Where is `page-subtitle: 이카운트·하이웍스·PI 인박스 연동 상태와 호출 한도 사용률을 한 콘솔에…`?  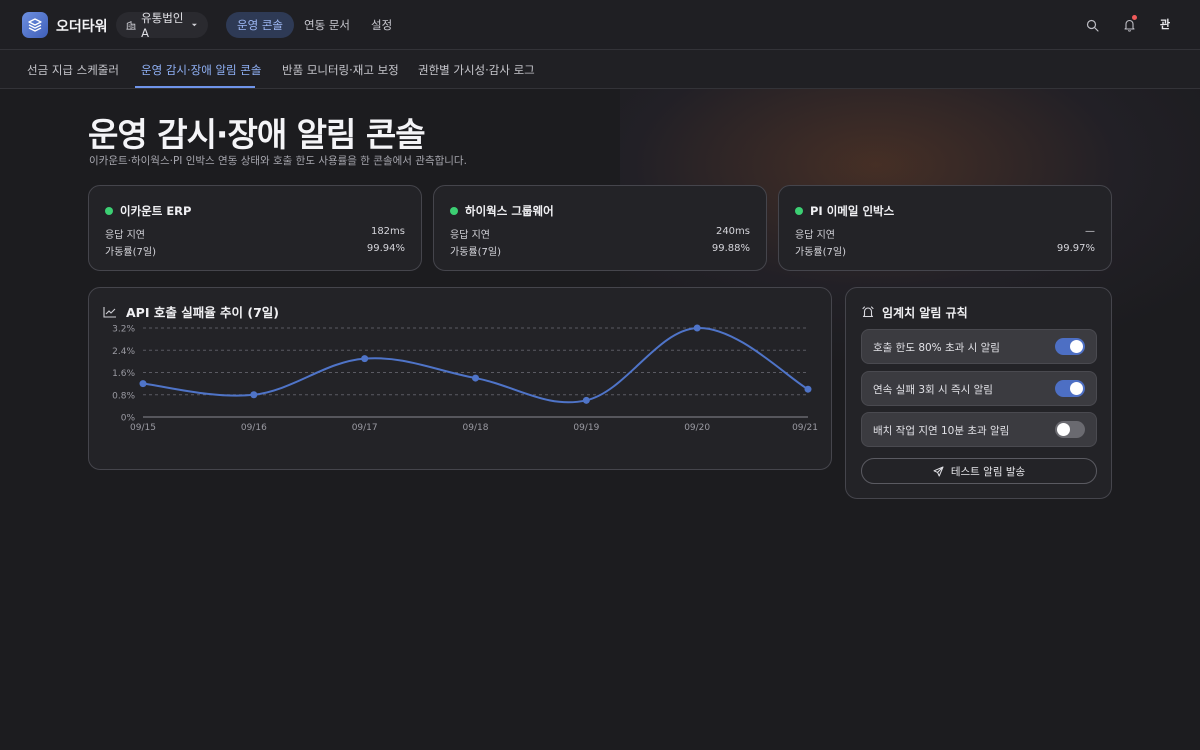 page-subtitle: 이카운트·하이웍스·PI 인박스 연동 상태와 호출 한도 사용률을 한 콘솔에… is located at coordinates (278, 161).